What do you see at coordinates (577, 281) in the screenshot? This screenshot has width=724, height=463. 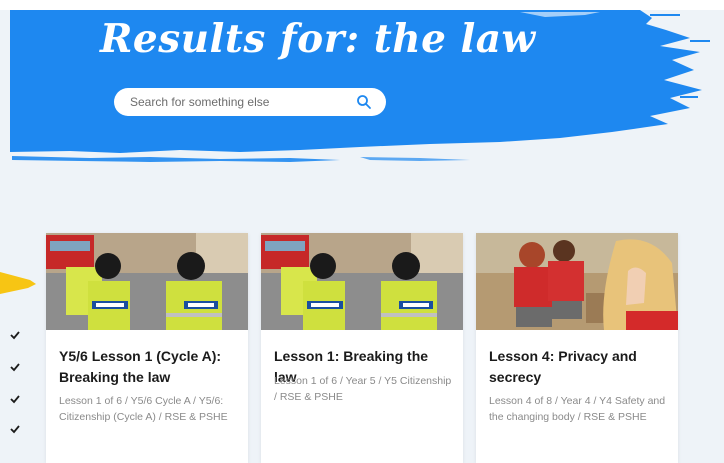 I see `children-whispering-photo` at bounding box center [577, 281].